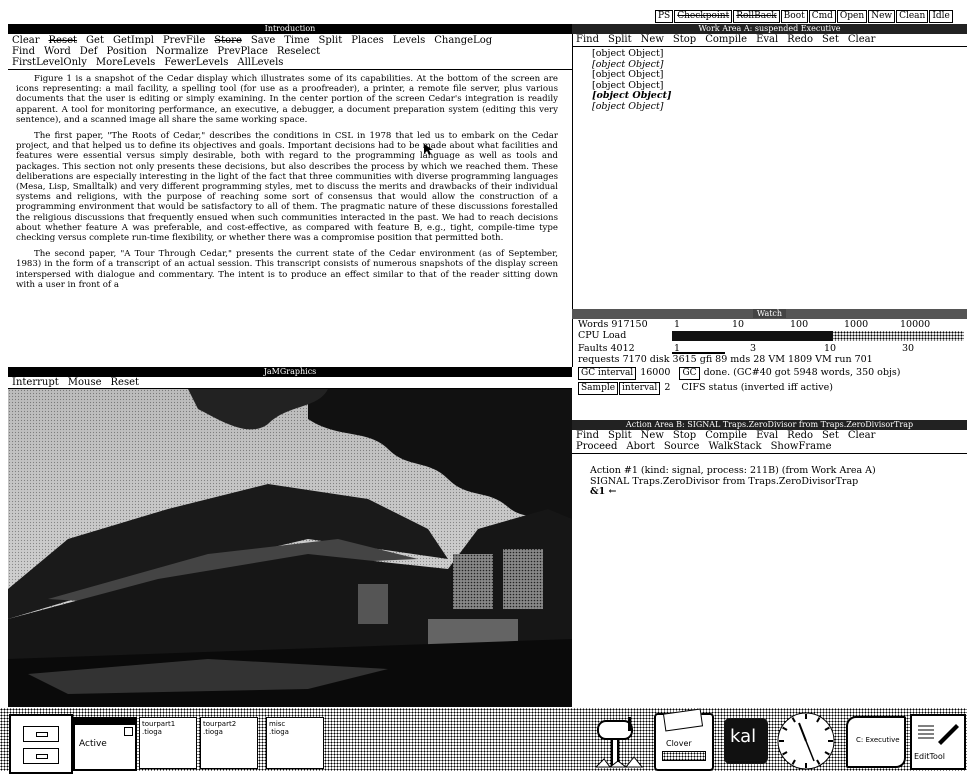 The width and height of the screenshot is (967, 774). What do you see at coordinates (228, 40) in the screenshot?
I see `menu-store: Store` at bounding box center [228, 40].